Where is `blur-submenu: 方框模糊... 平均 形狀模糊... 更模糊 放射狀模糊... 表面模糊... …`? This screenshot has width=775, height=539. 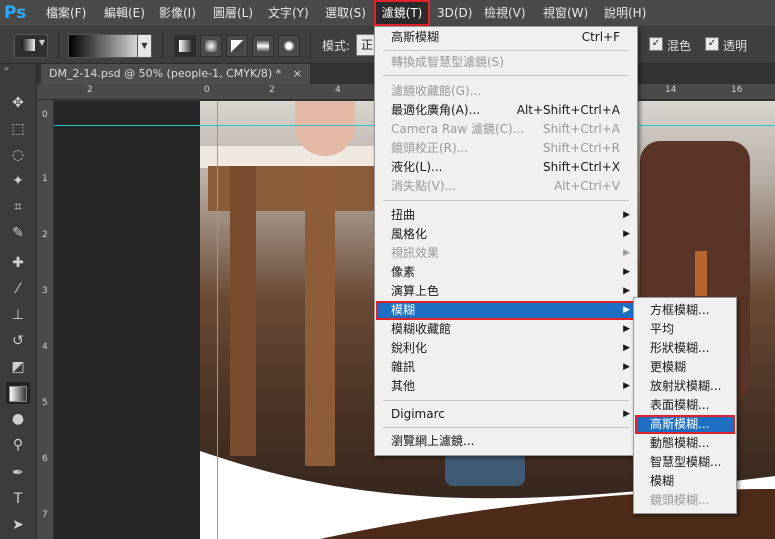
blur-submenu: 方框模糊... 平均 形狀模糊... 更模糊 放射狀模糊... 表面模糊... … is located at coordinates (685, 405).